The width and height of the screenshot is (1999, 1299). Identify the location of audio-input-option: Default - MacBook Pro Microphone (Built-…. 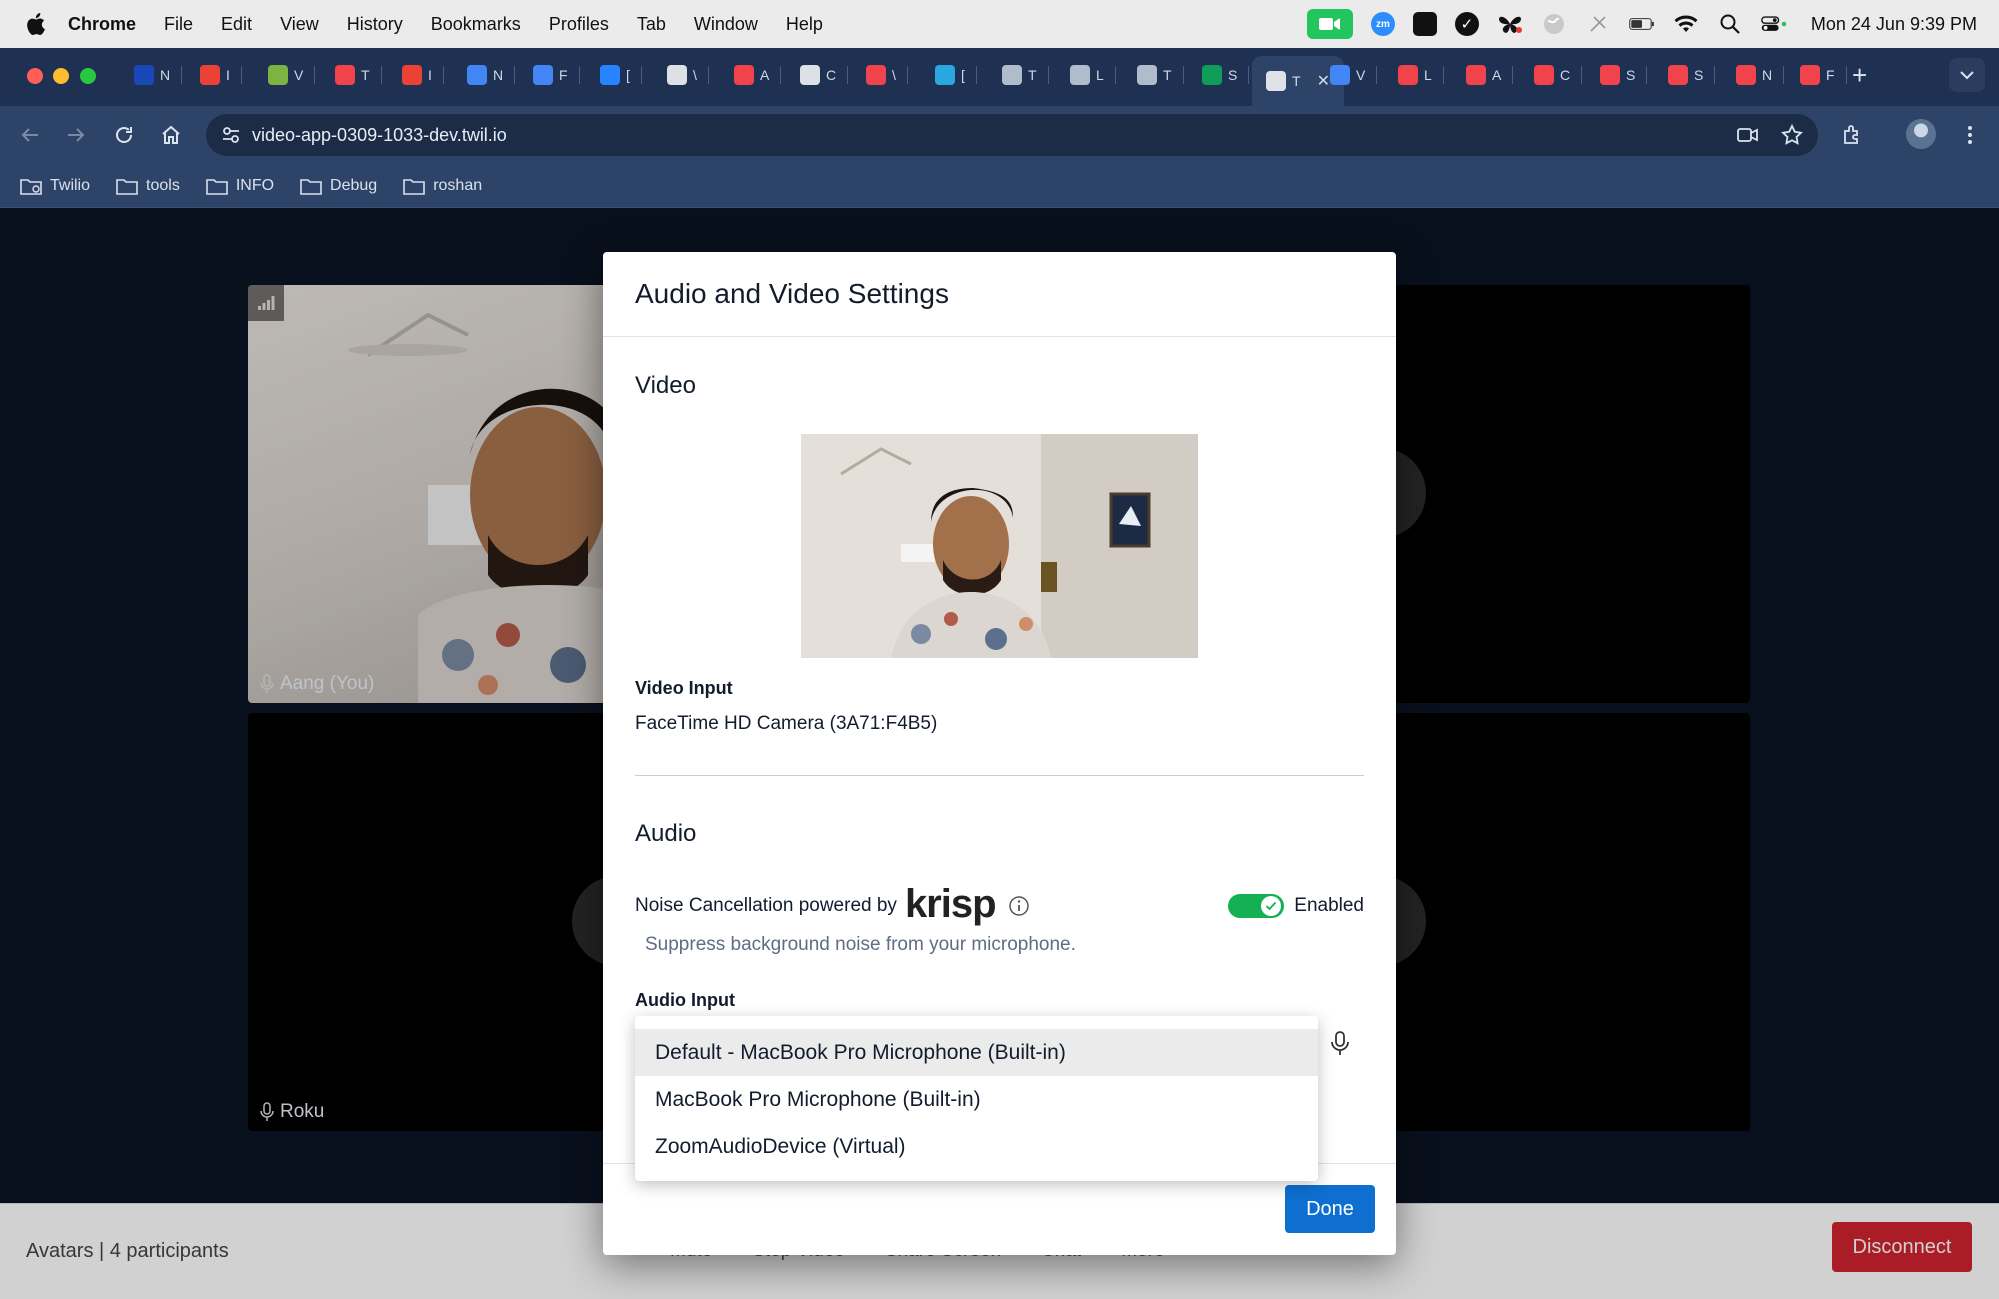
(976, 1052).